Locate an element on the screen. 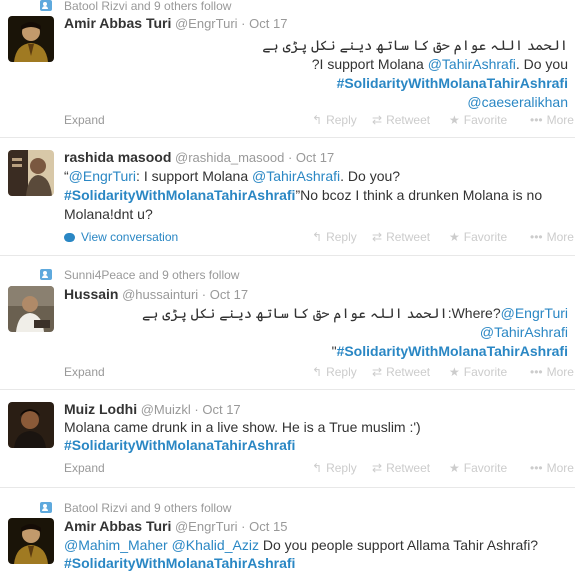  author-name: Hussain is located at coordinates (91, 294).